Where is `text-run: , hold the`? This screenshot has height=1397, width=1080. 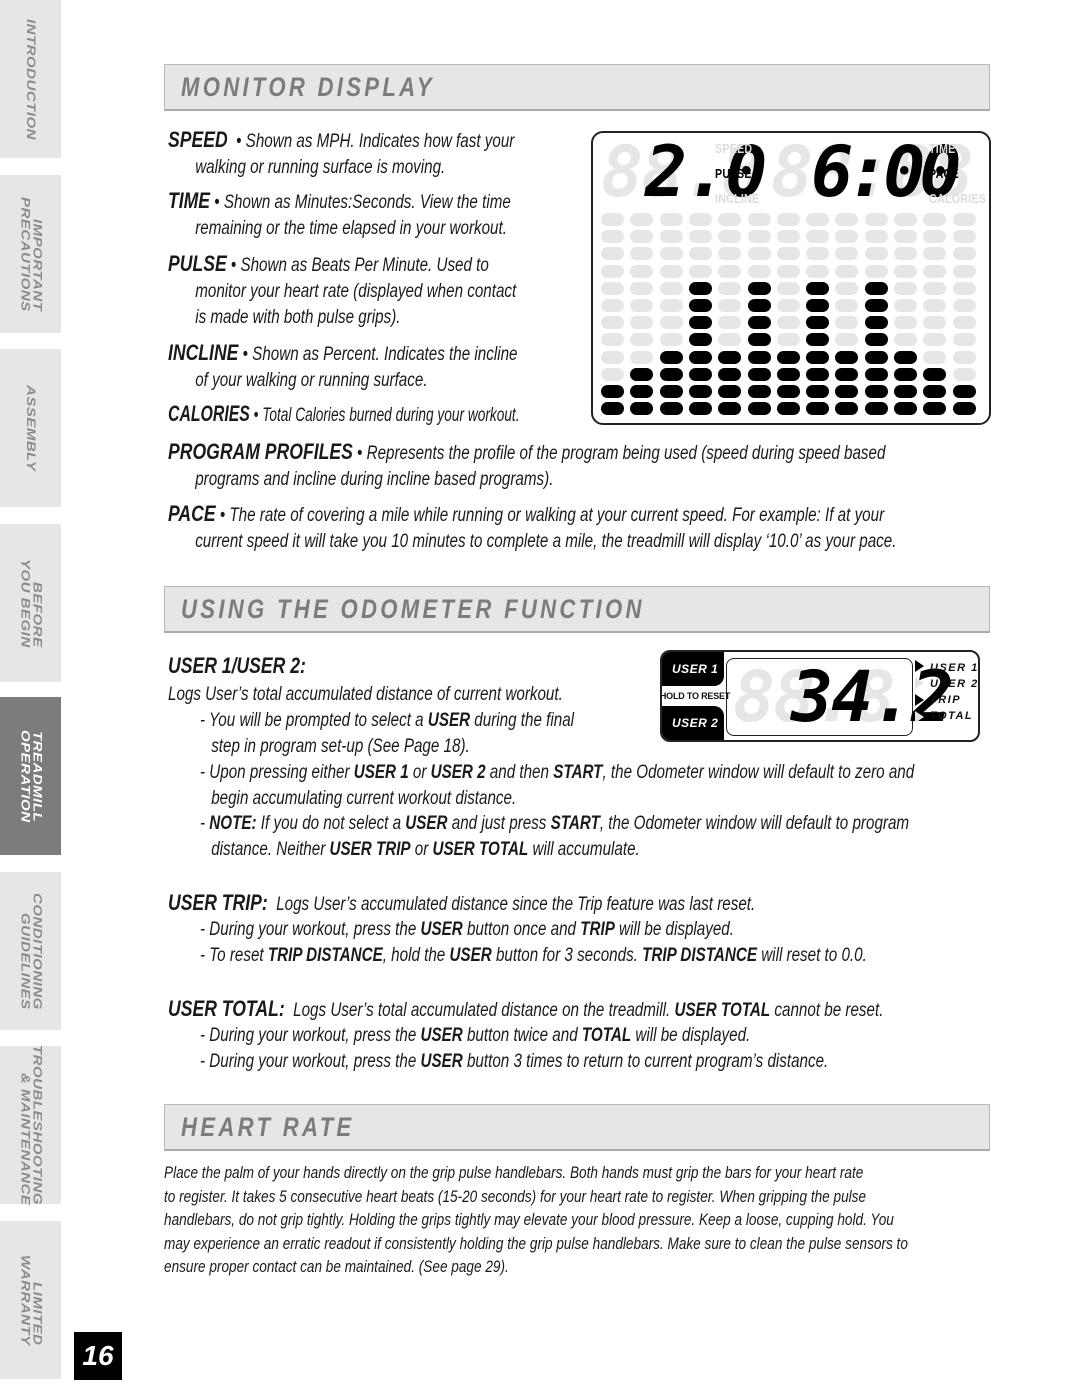 text-run: , hold the is located at coordinates (416, 955).